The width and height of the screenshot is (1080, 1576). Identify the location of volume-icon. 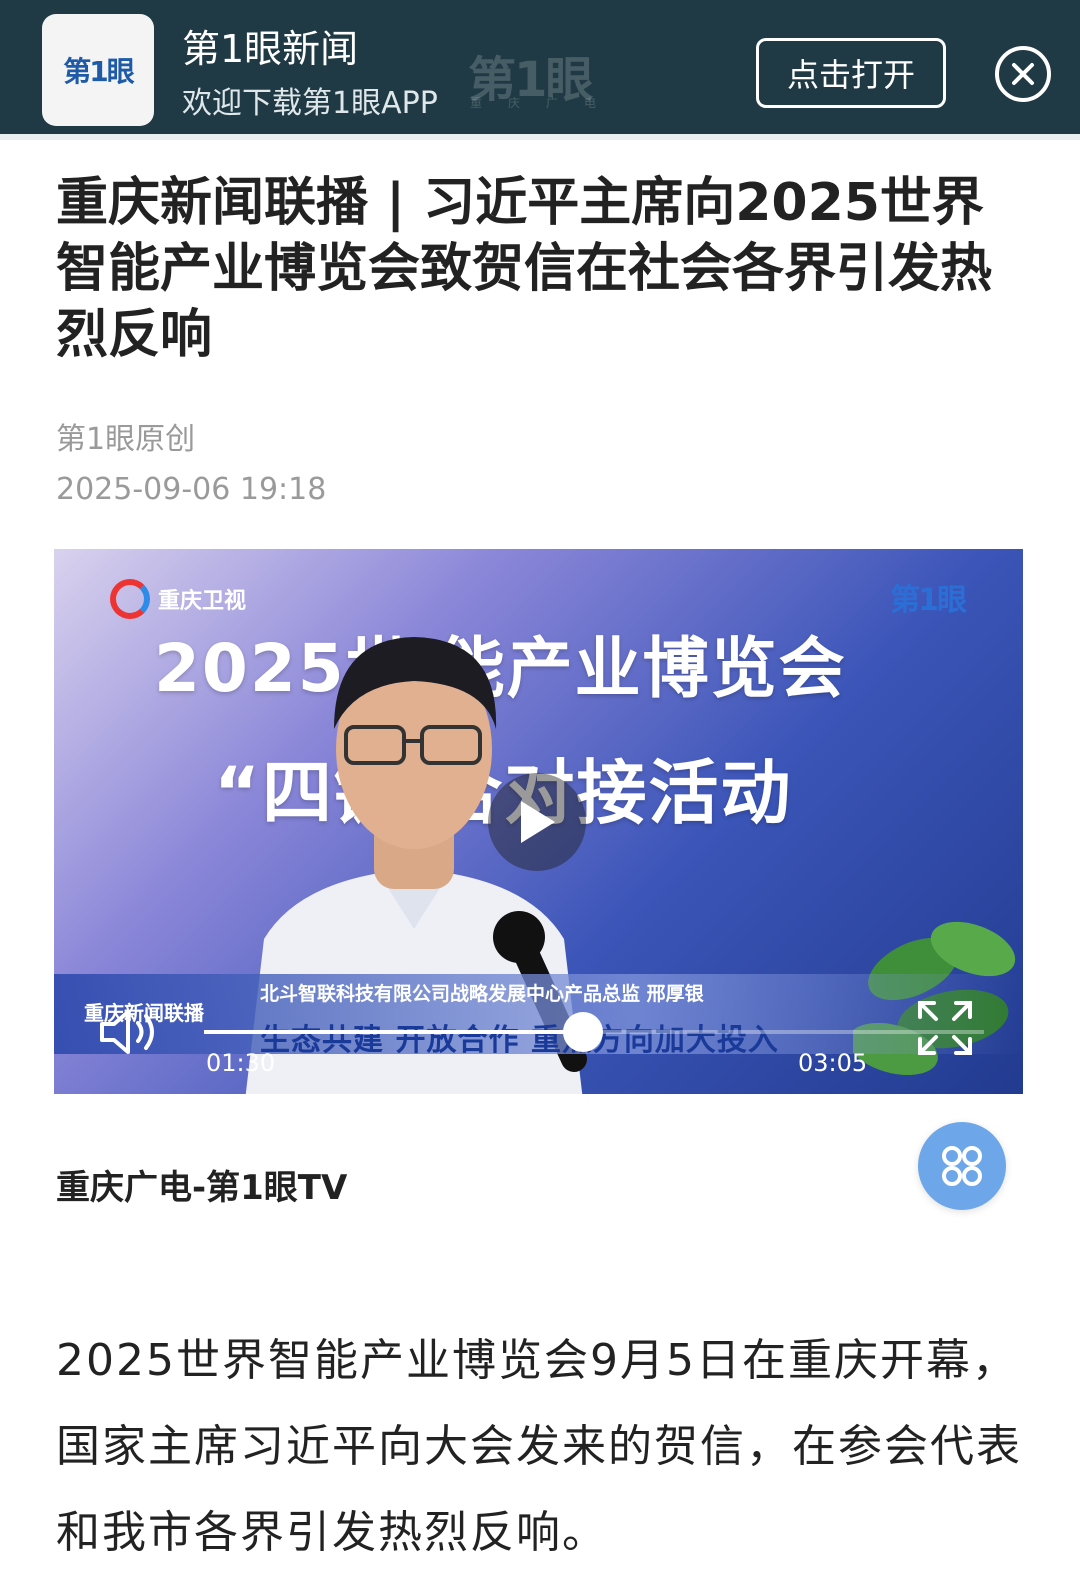
(131, 1034).